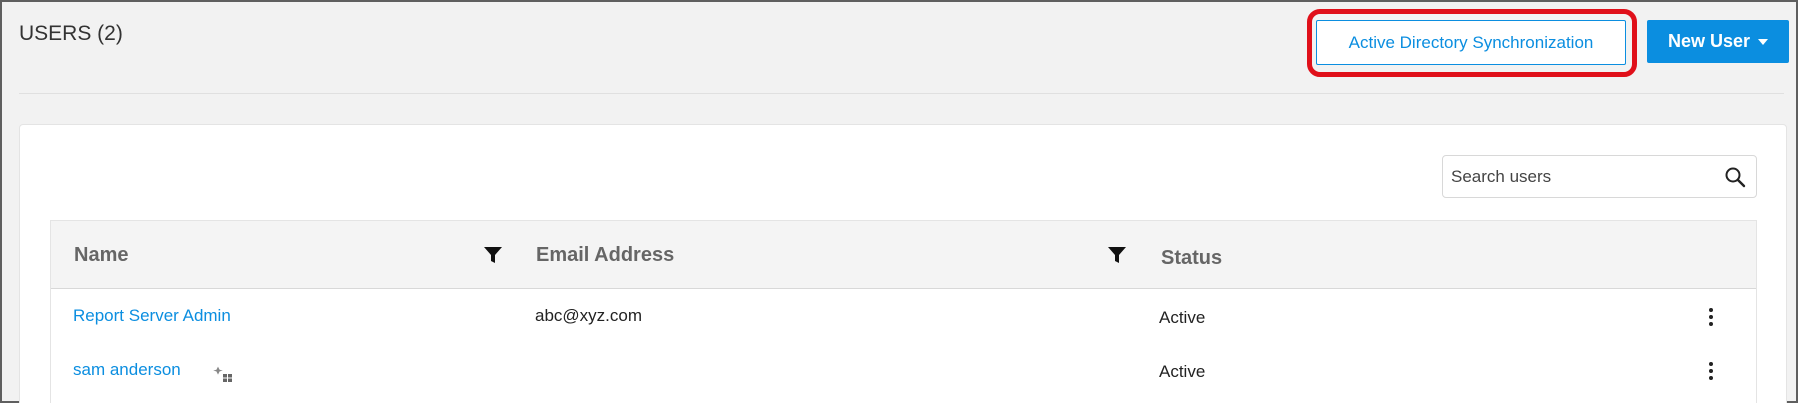 The height and width of the screenshot is (403, 1798). I want to click on user-name-link: sam anderson, so click(127, 370).